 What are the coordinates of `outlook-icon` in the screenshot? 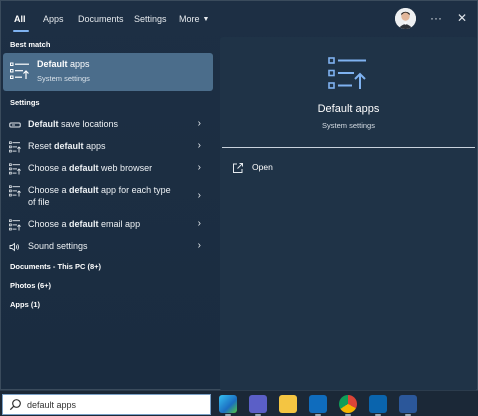 It's located at (318, 404).